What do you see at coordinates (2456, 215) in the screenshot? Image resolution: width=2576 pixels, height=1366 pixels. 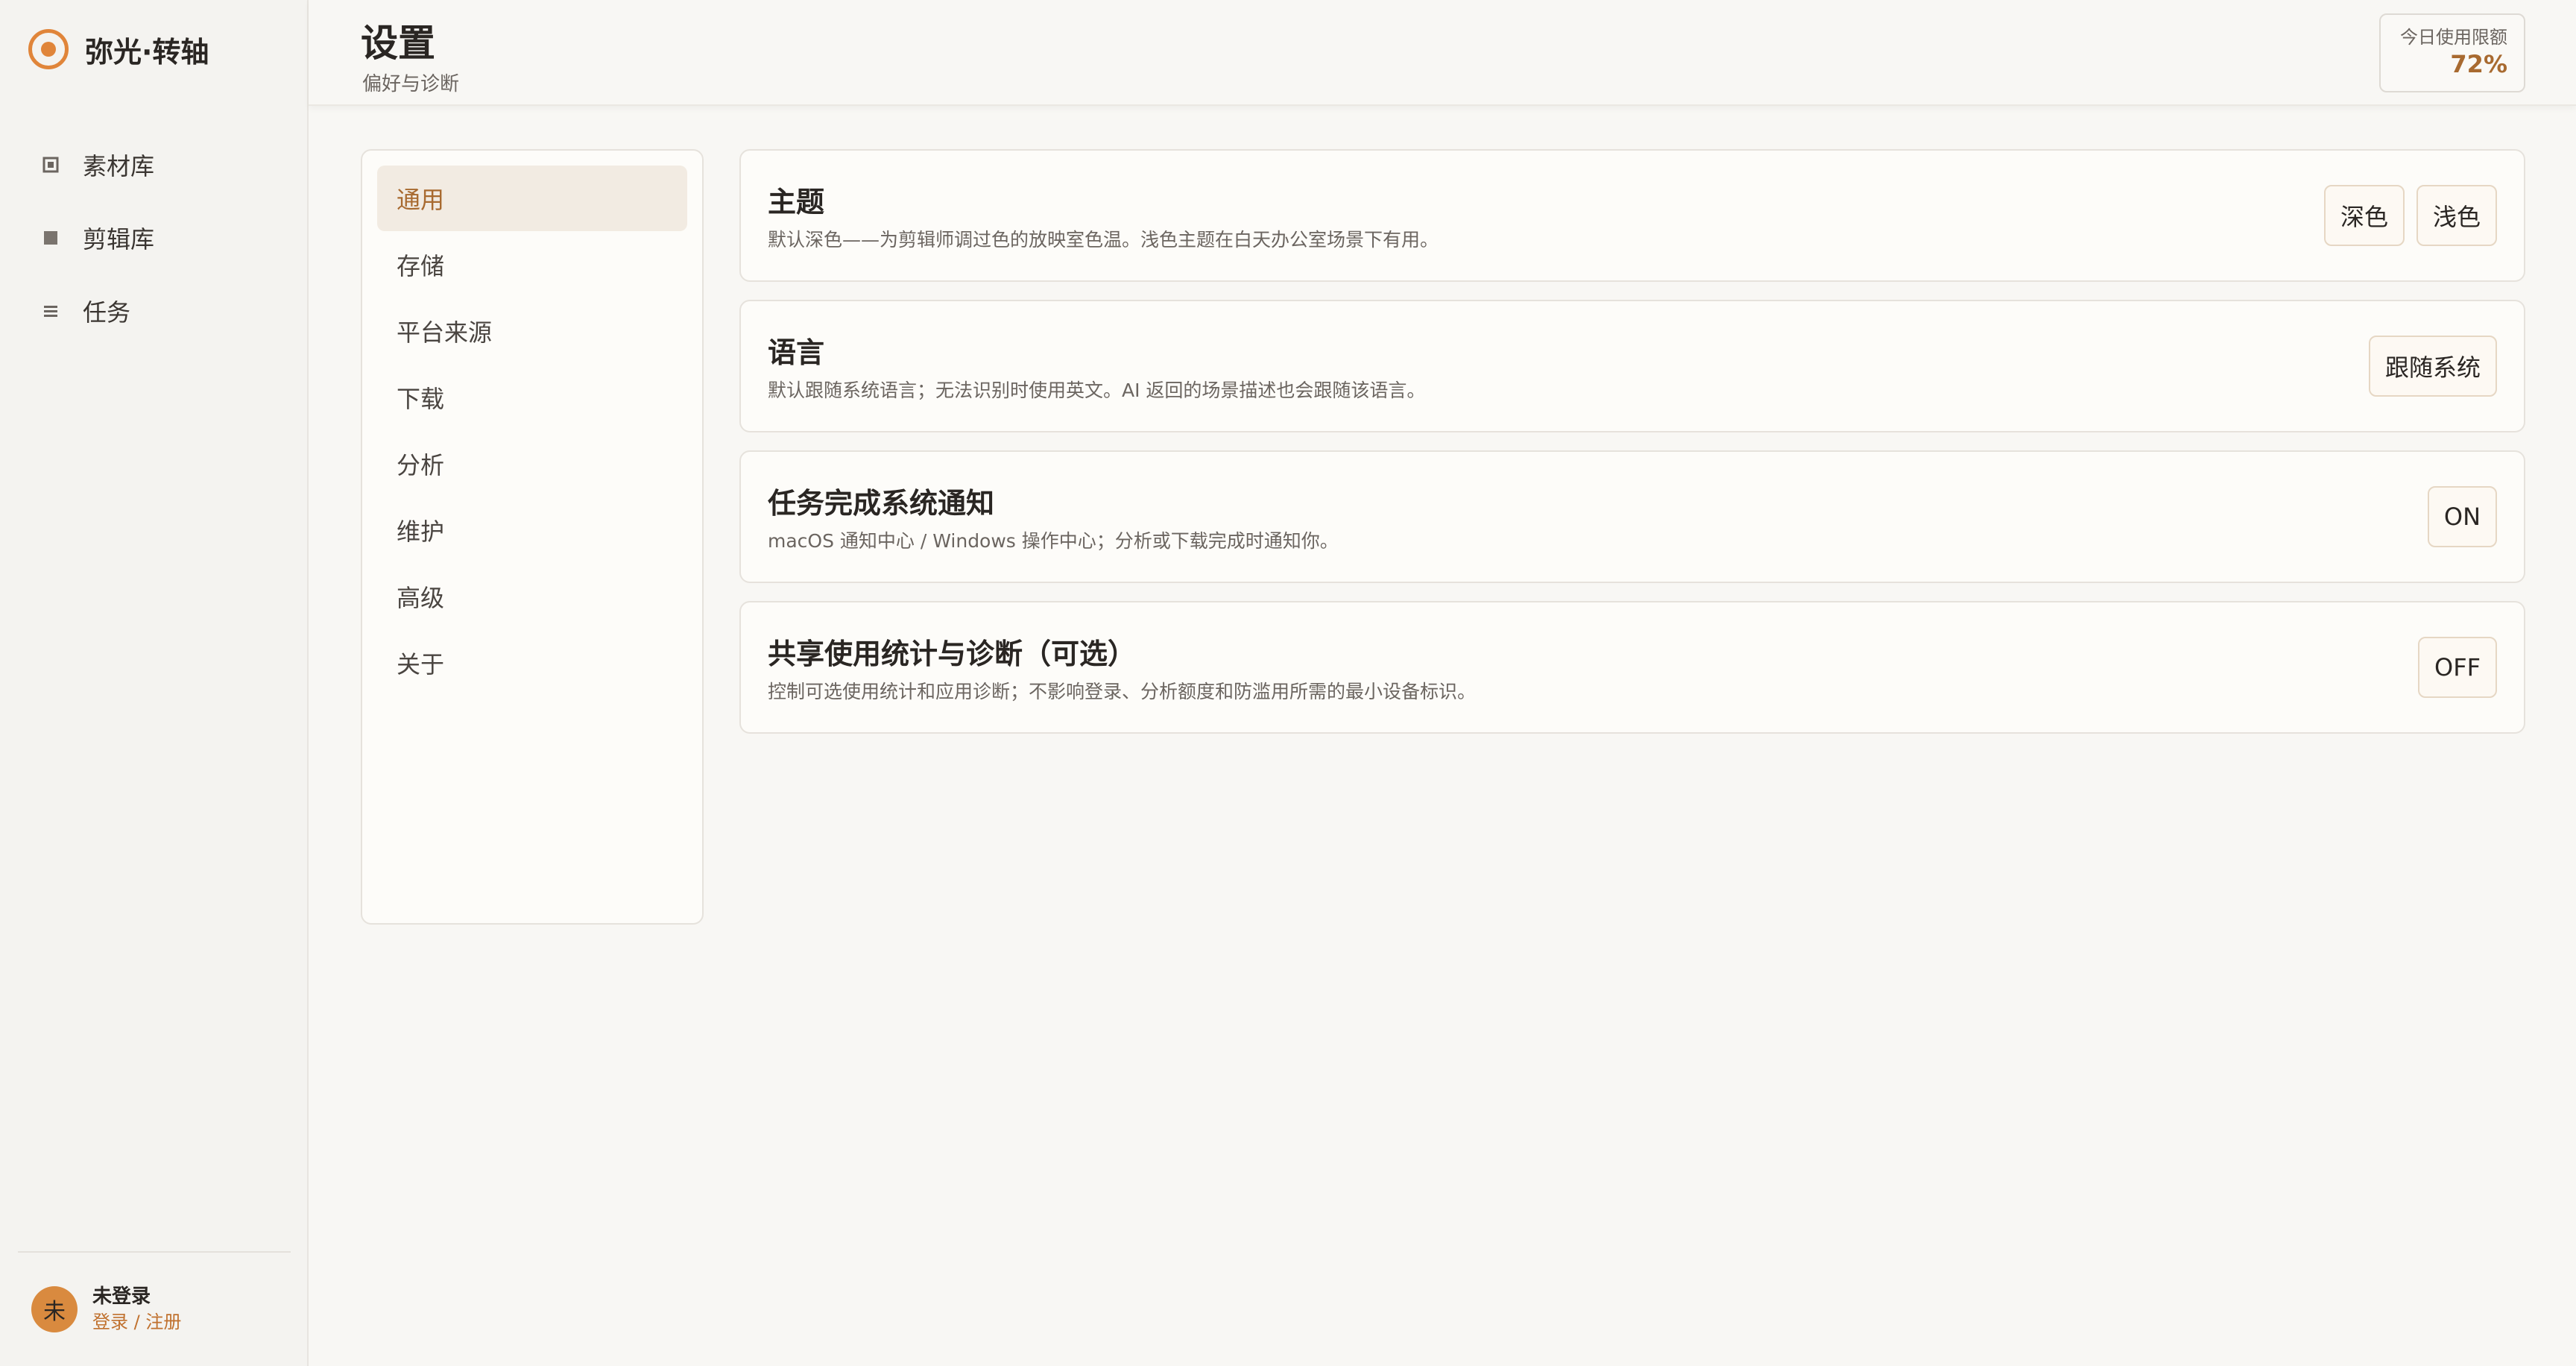 I see `theme-light-button: 浅色` at bounding box center [2456, 215].